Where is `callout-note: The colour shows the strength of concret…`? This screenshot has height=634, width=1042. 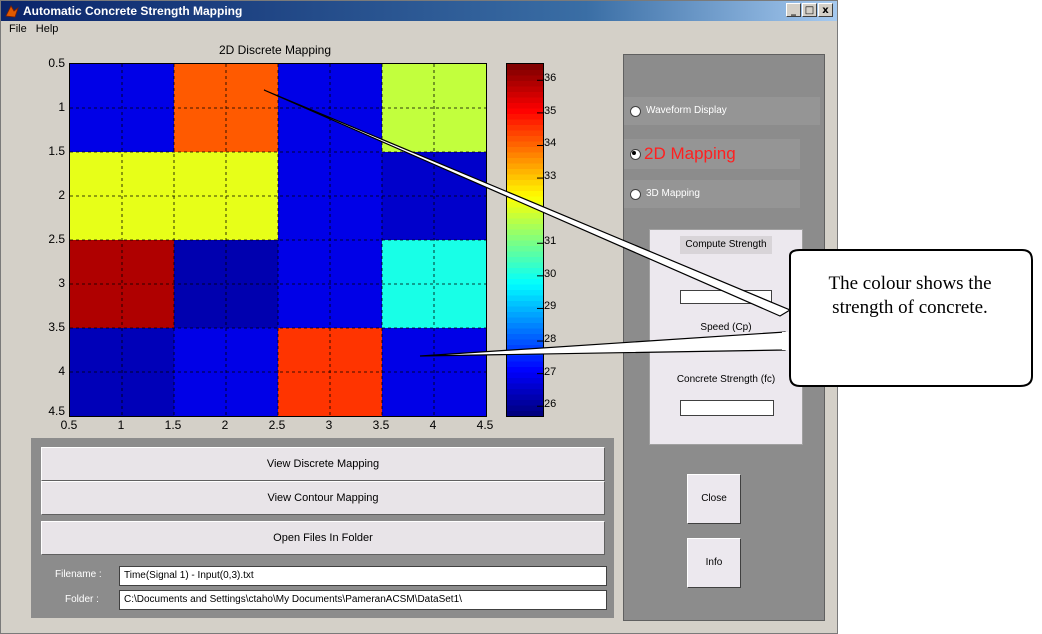
callout-note: The colour shows the strength of concret… is located at coordinates (910, 295).